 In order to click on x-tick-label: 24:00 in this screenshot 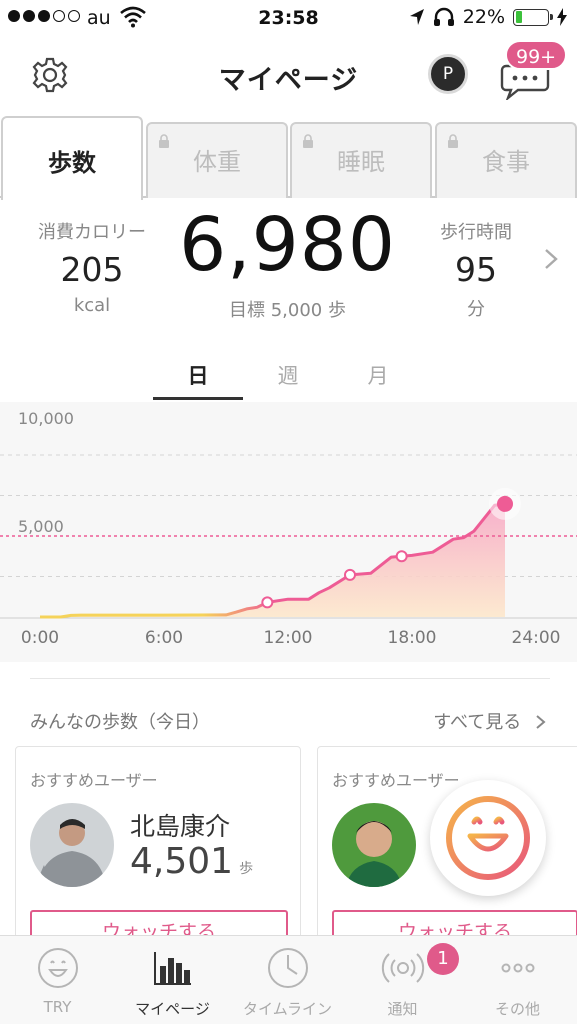, I will do `click(536, 638)`.